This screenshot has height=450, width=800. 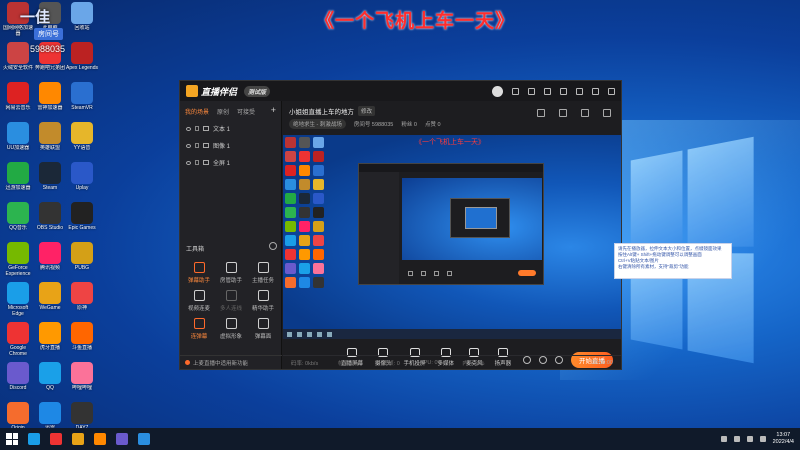 What do you see at coordinates (379, 228) in the screenshot?
I see `nested-left-pane` at bounding box center [379, 228].